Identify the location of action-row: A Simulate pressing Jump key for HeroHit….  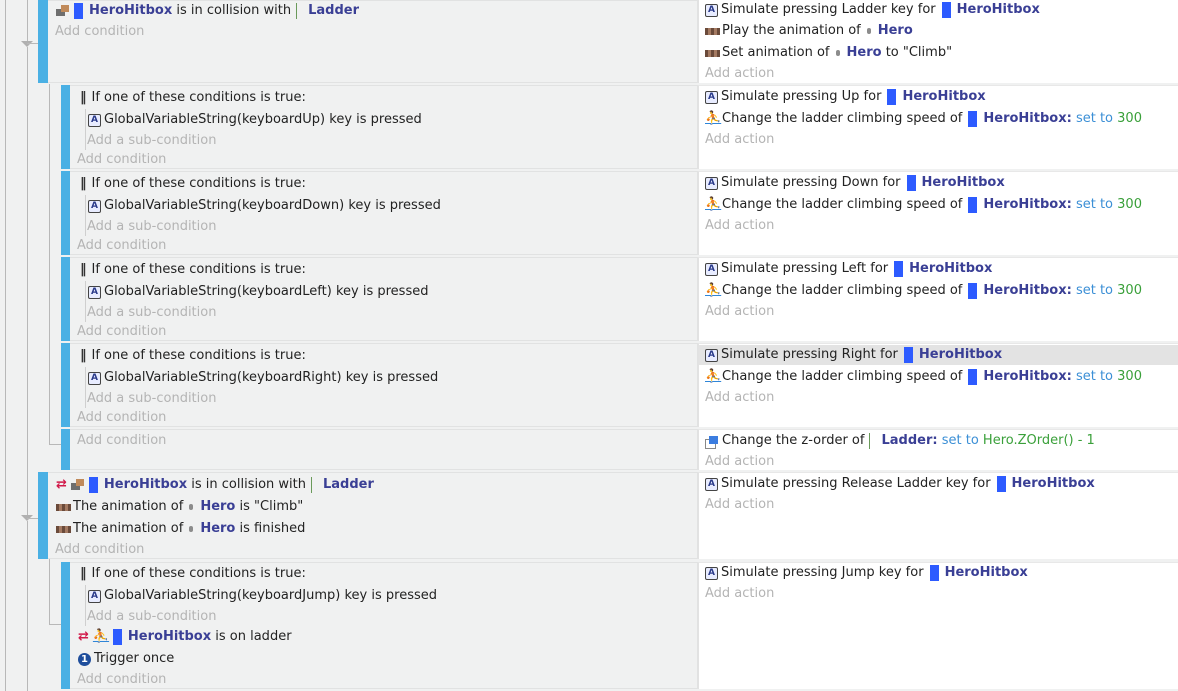
(866, 573).